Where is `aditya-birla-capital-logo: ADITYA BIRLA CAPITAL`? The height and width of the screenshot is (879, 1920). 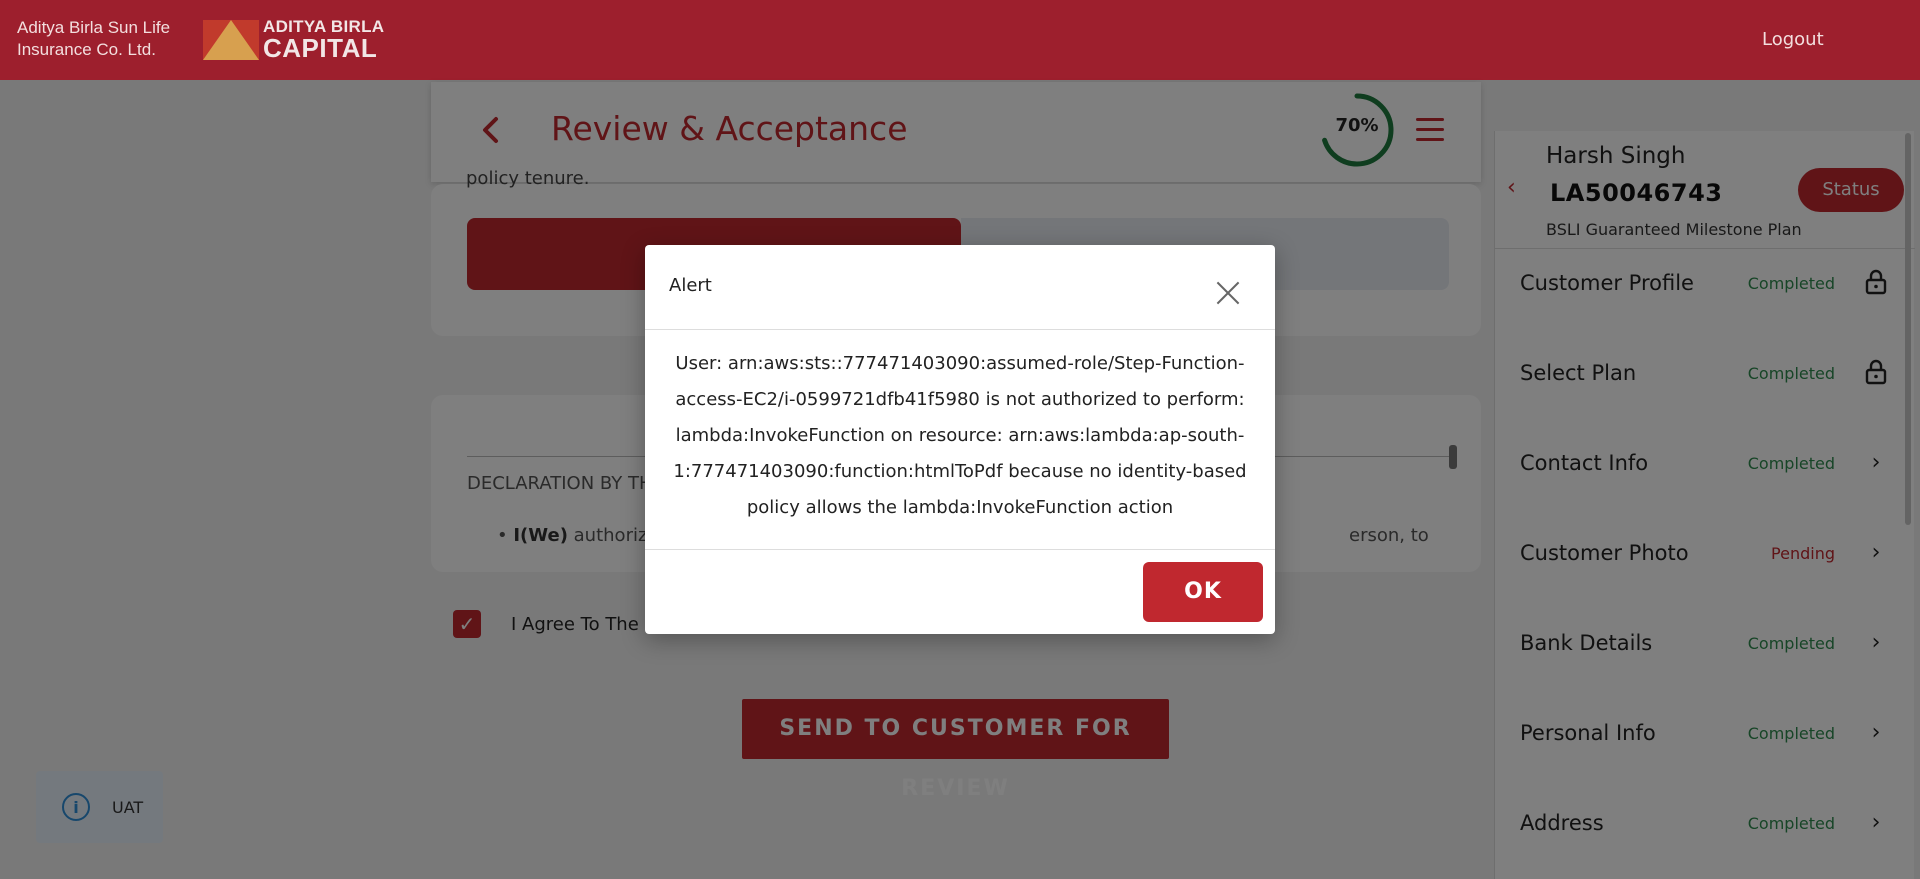
aditya-birla-capital-logo: ADITYA BIRLA CAPITAL is located at coordinates (293, 39).